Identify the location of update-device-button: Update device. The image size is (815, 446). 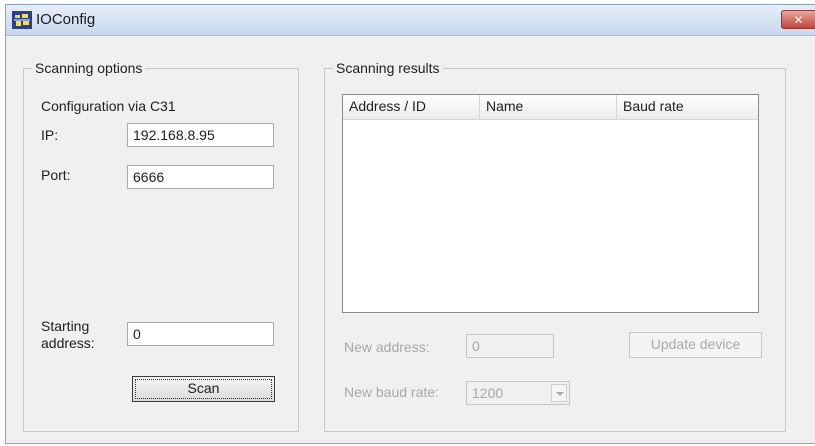
(695, 345).